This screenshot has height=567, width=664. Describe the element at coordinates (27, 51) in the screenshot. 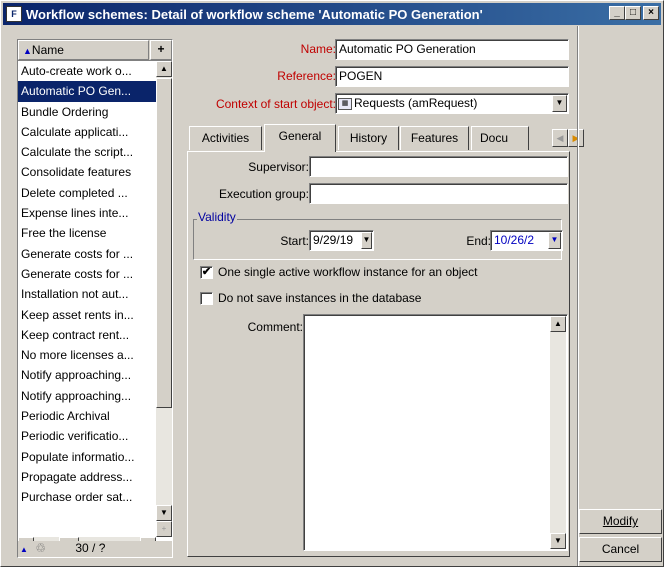

I see `sort-asc-icon: ▲` at that location.